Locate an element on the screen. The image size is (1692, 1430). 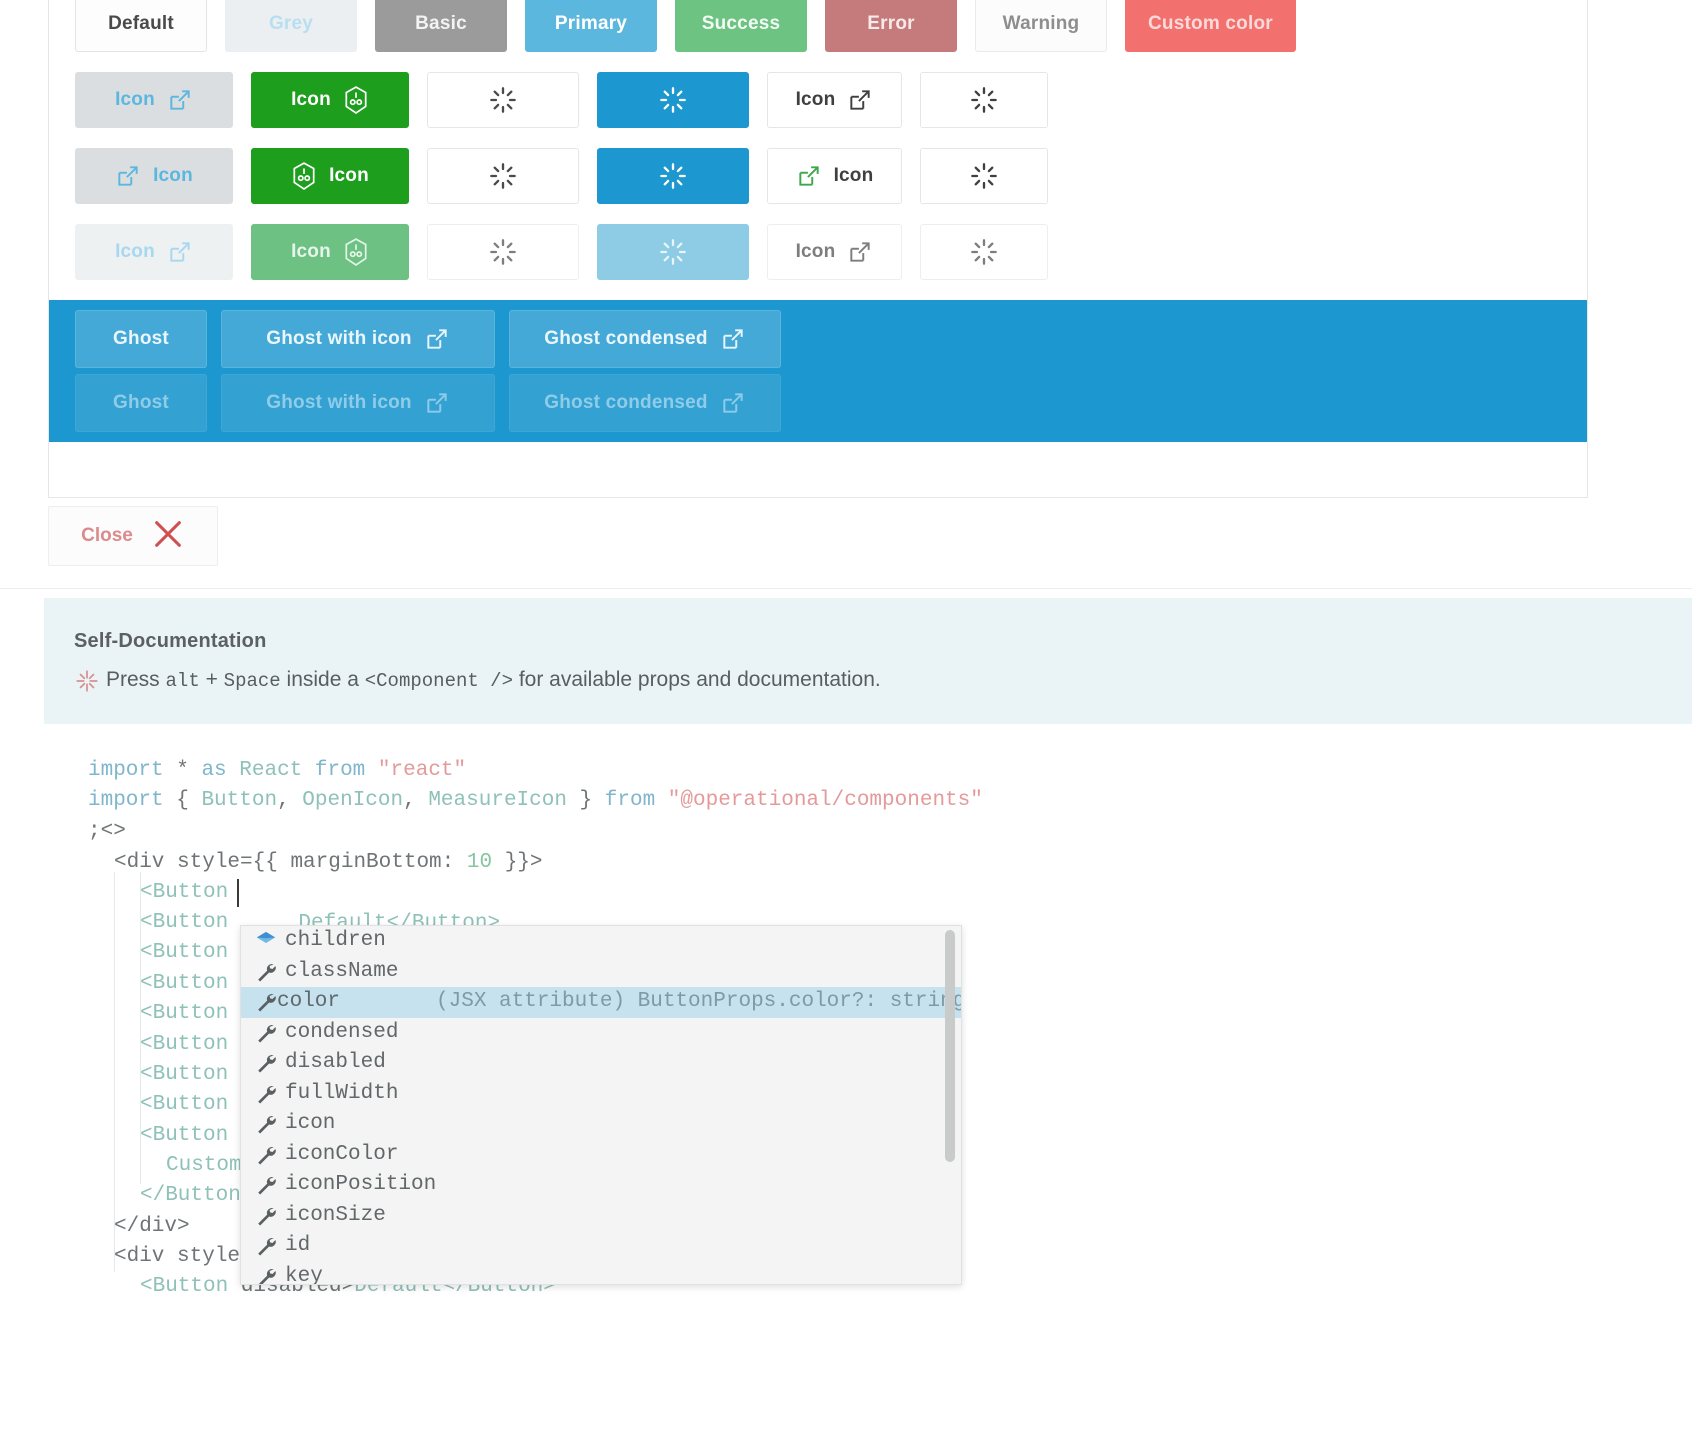
code-token: Custom is located at coordinates (204, 1165).